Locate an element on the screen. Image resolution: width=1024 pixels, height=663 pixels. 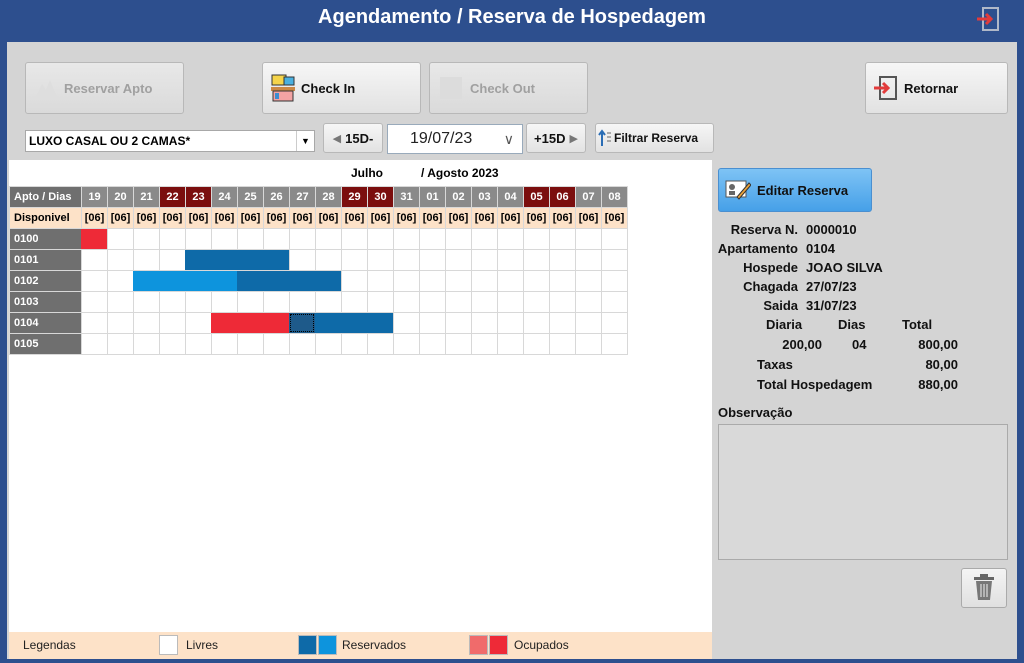
check-out-button: Check Out is located at coordinates (508, 88).